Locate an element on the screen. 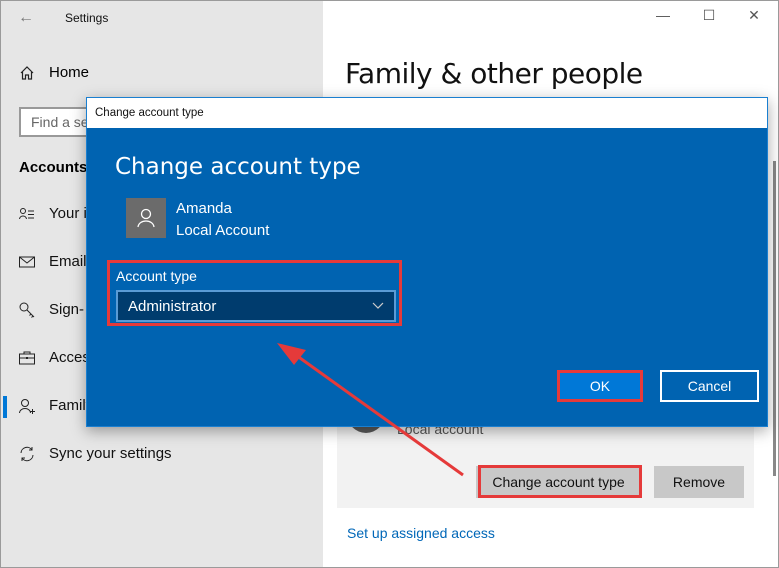  nav-home: Home is located at coordinates (54, 72).